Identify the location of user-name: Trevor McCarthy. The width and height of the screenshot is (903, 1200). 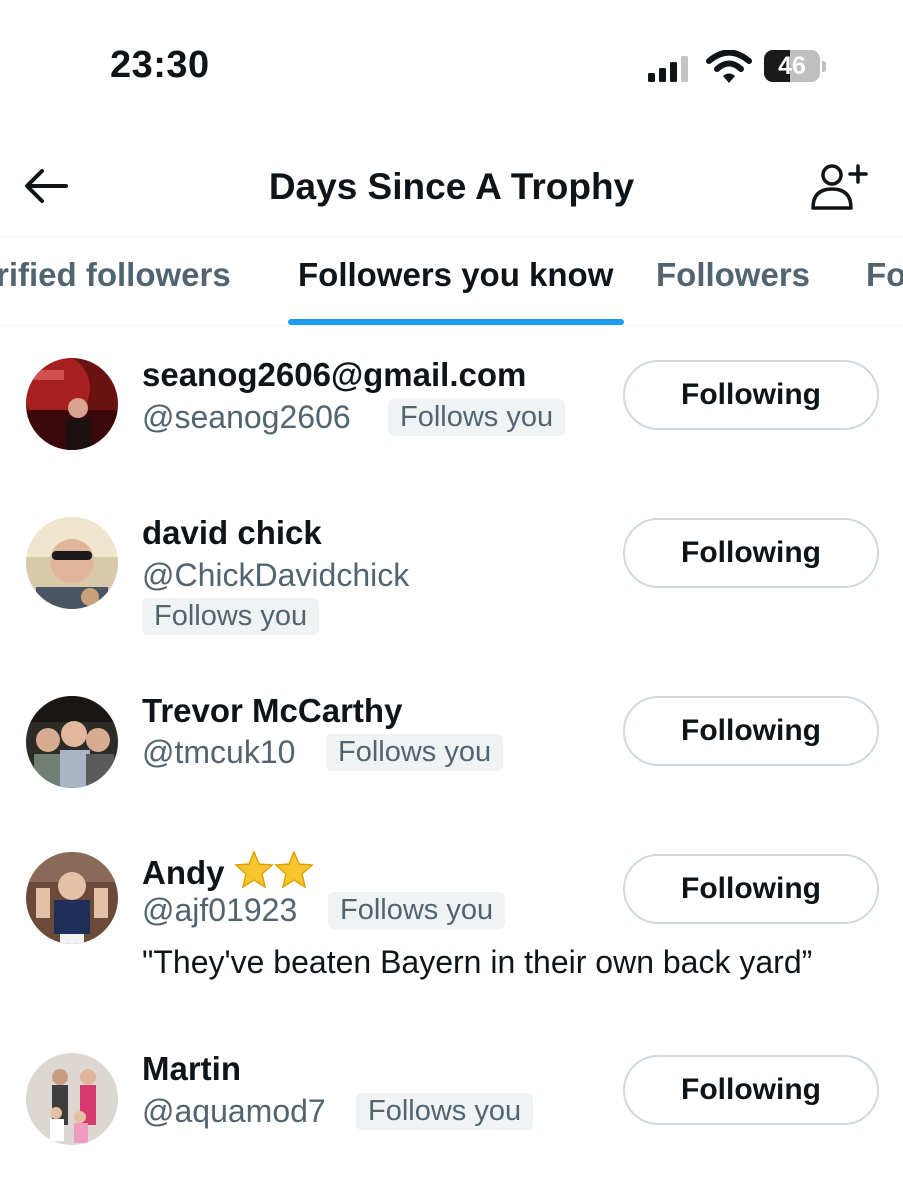
(272, 711).